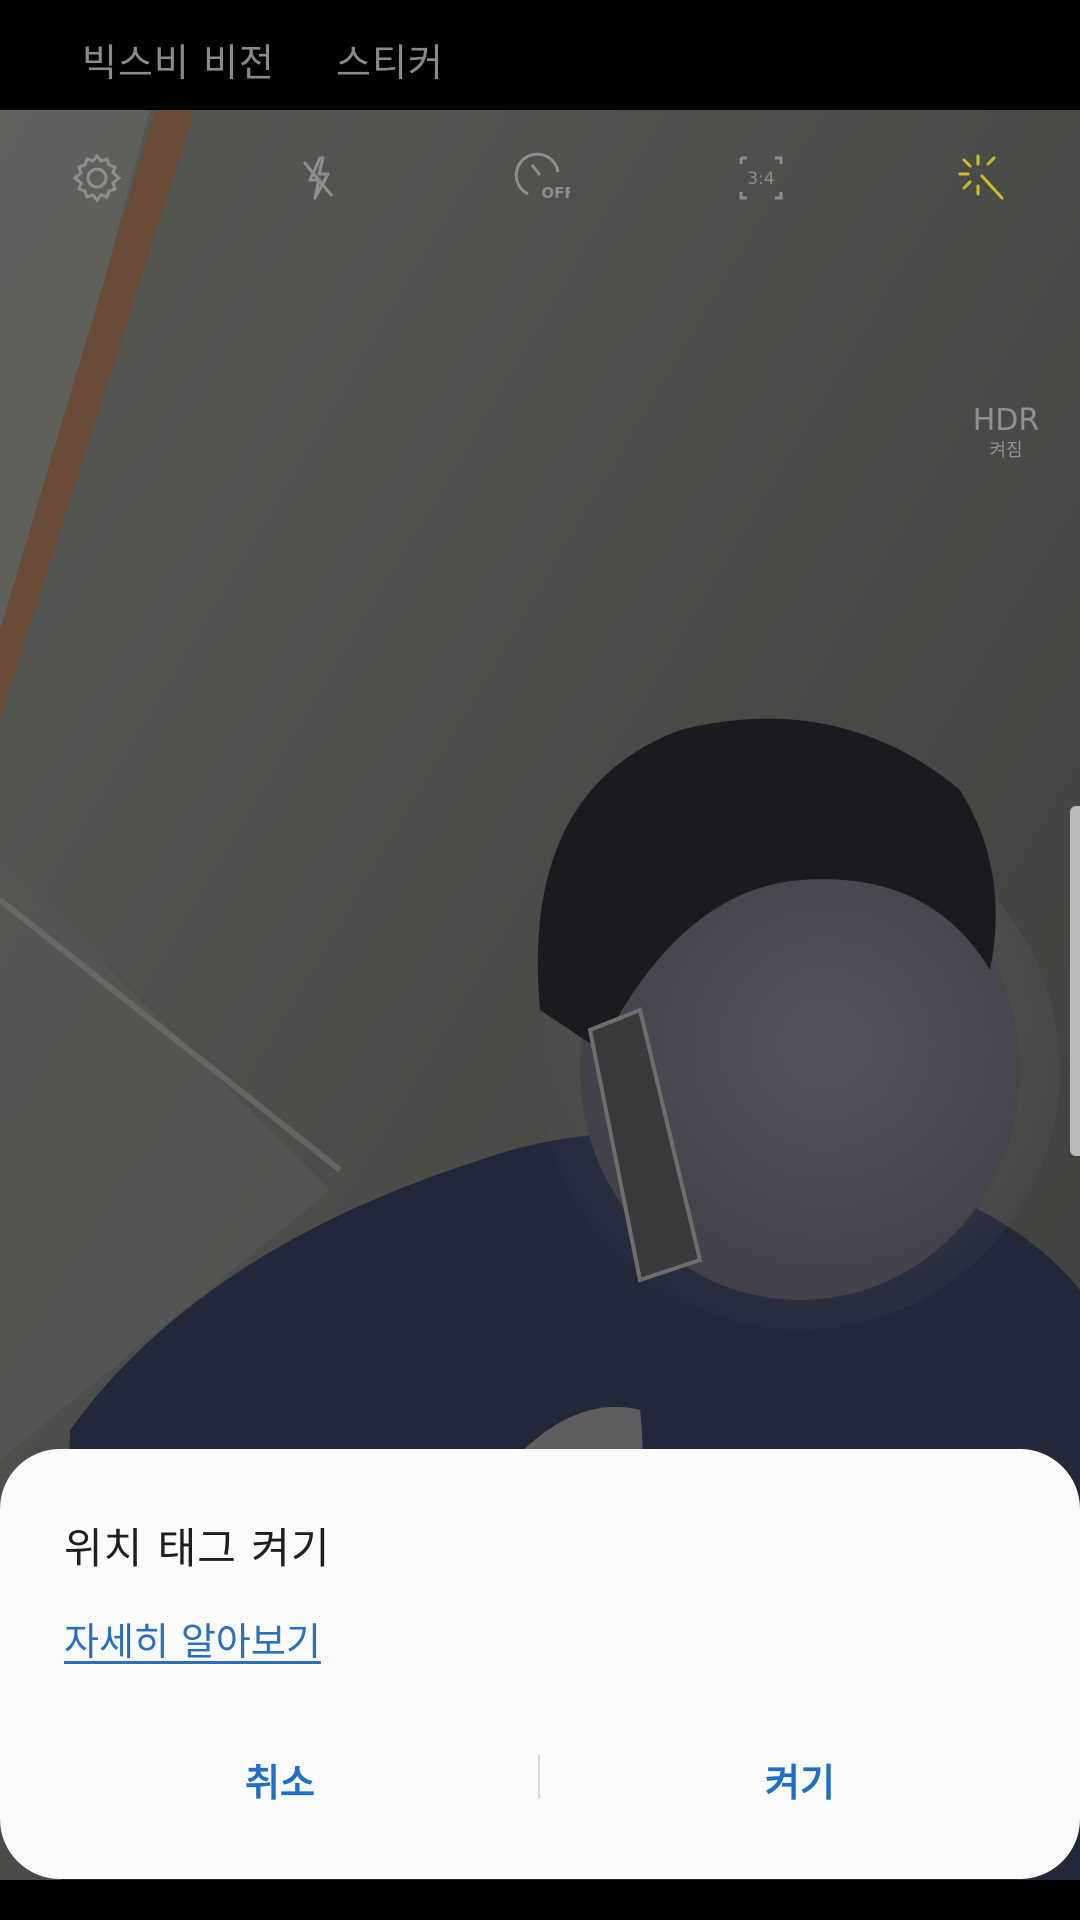 The height and width of the screenshot is (1920, 1080). I want to click on aspect-ratio-text: 3:4, so click(760, 179).